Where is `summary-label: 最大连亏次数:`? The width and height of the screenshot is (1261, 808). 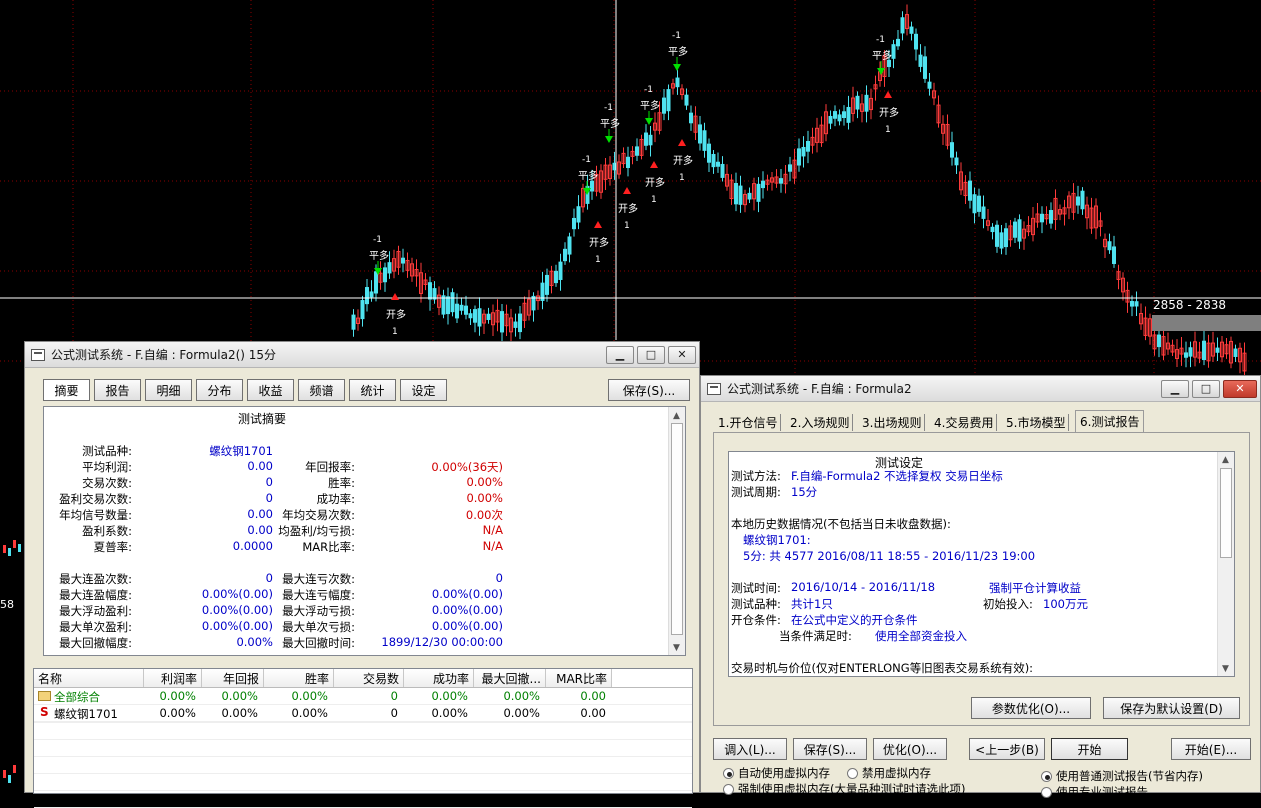
summary-label: 最大连亏次数: is located at coordinates (318, 579).